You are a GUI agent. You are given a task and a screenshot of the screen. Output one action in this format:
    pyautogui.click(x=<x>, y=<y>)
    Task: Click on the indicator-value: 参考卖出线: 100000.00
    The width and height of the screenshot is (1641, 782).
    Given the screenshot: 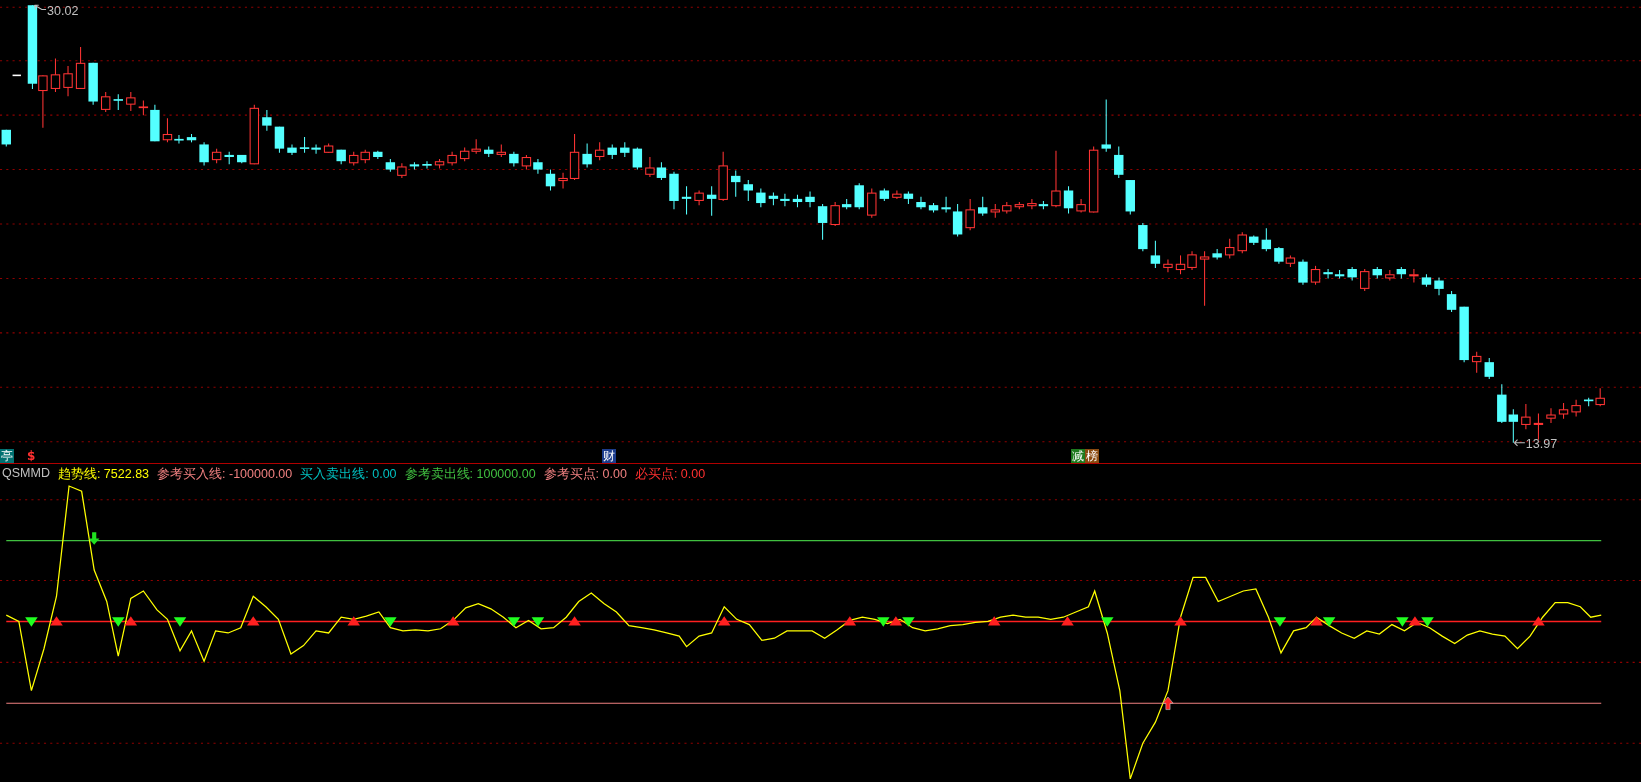 What is the action you would take?
    pyautogui.click(x=470, y=474)
    